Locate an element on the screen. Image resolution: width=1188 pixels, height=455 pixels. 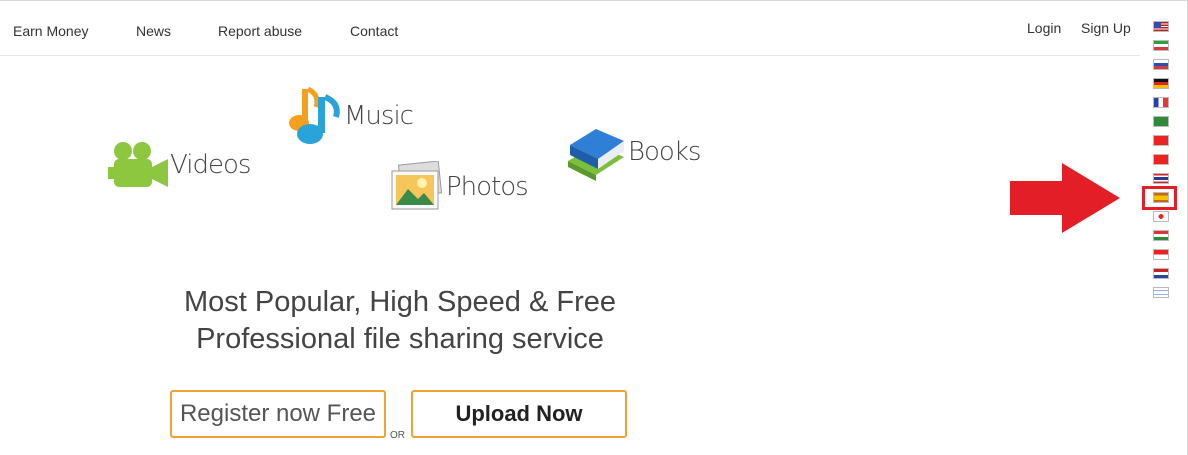
photos-icon is located at coordinates (417, 185).